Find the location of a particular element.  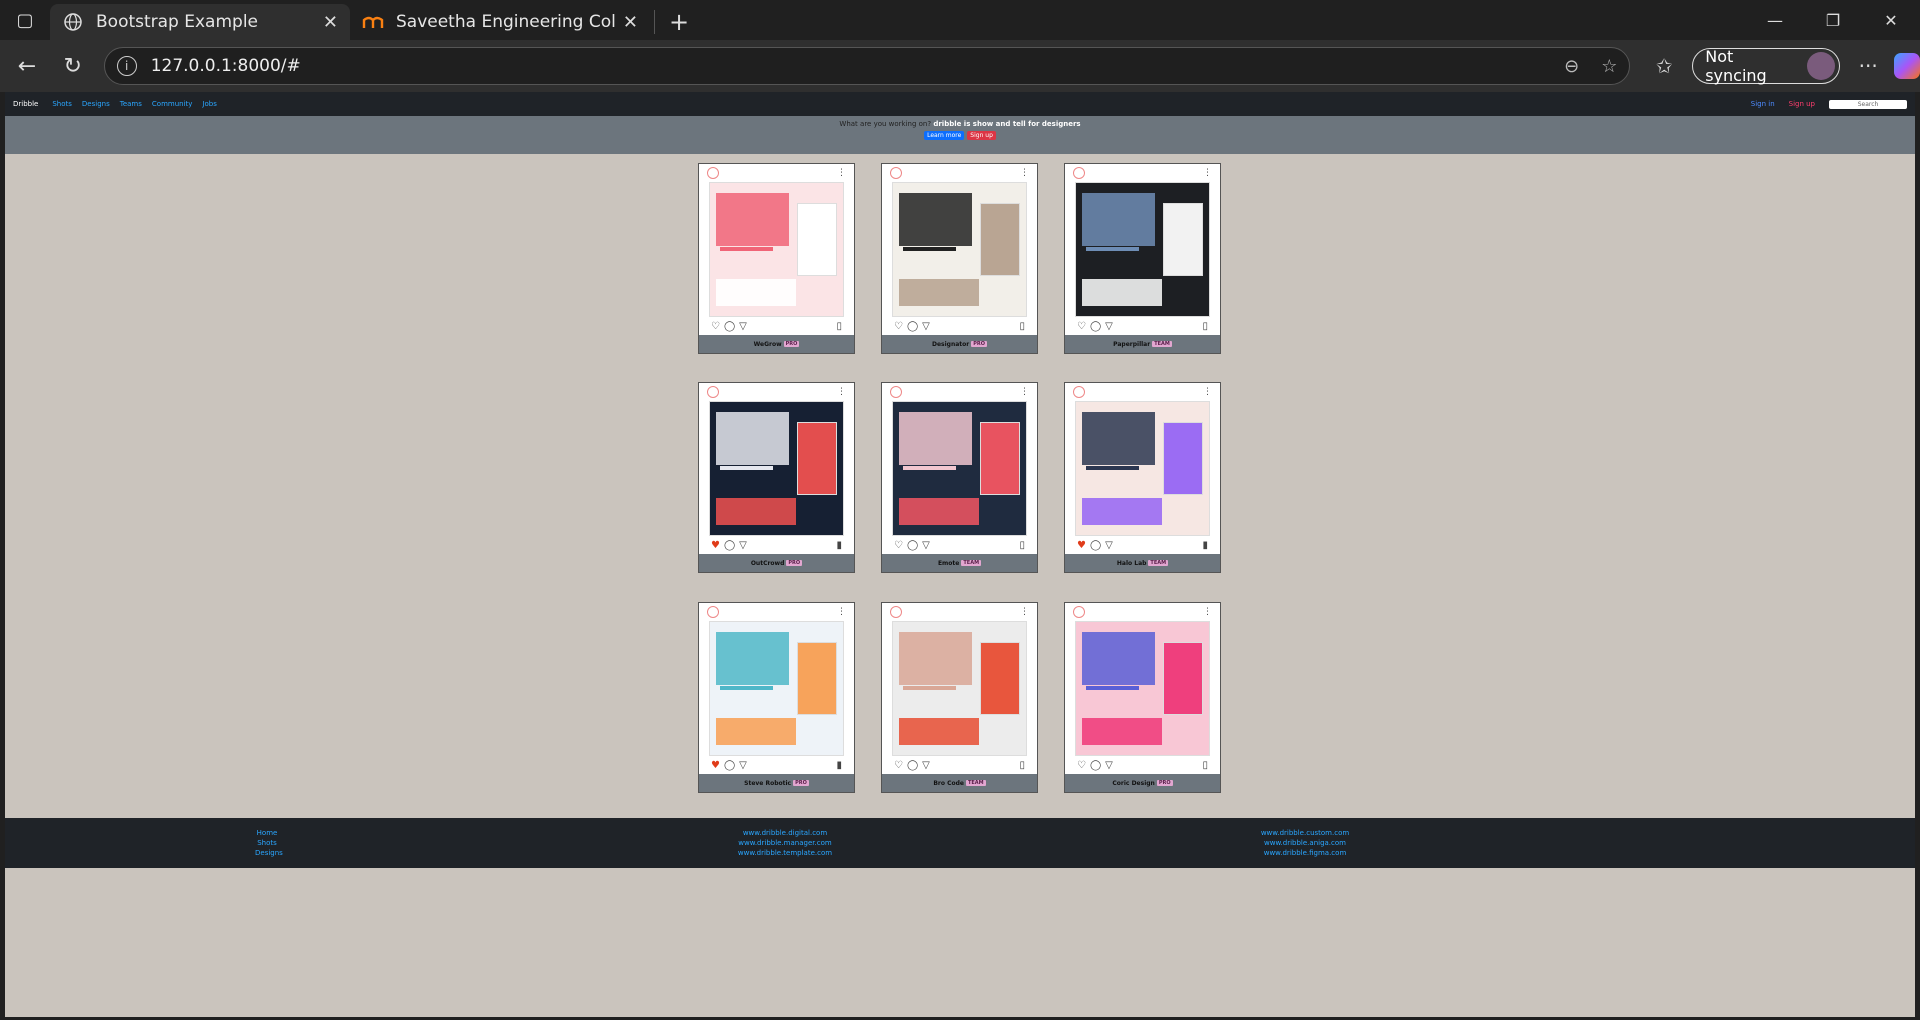

shot-card: ⋮ ♡ ◯ ▽ ▯ Emote TEAM is located at coordinates (959, 477).